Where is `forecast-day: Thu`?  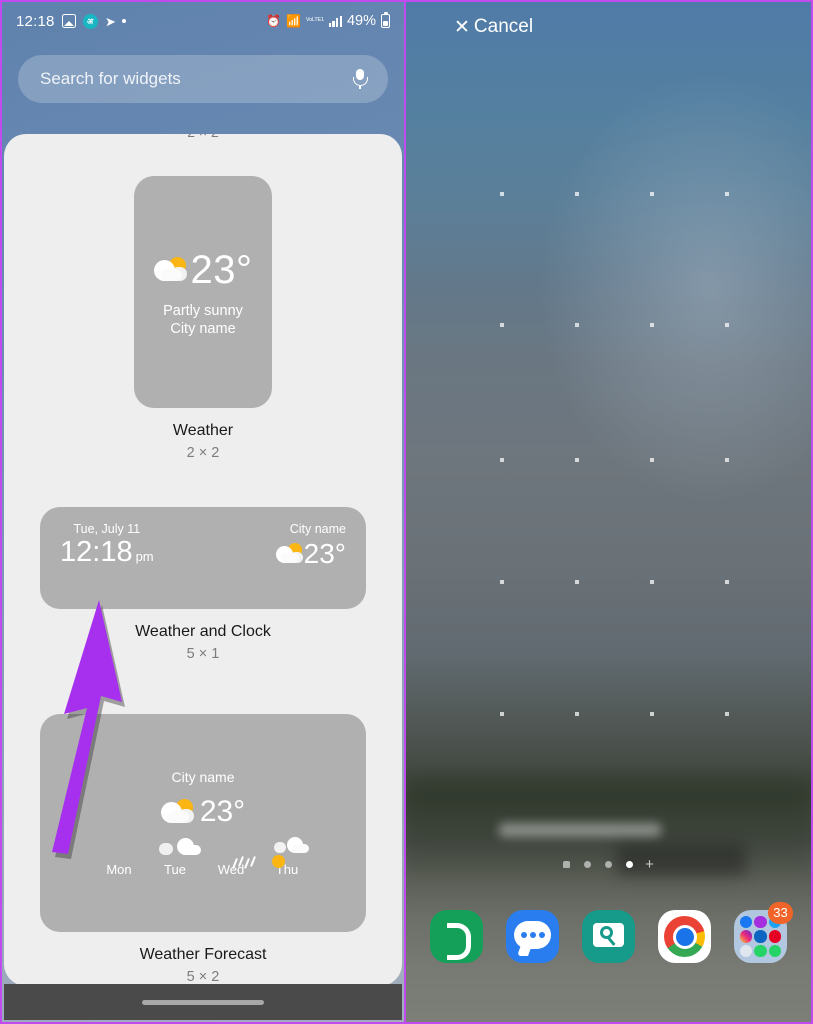
forecast-day: Thu is located at coordinates (288, 857).